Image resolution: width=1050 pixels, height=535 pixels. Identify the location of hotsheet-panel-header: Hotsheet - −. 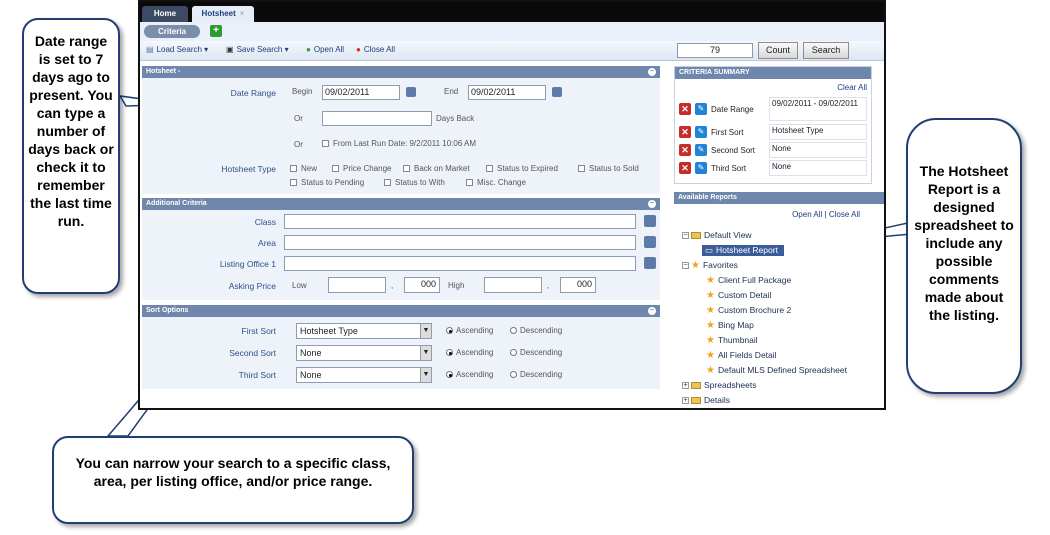
(401, 72).